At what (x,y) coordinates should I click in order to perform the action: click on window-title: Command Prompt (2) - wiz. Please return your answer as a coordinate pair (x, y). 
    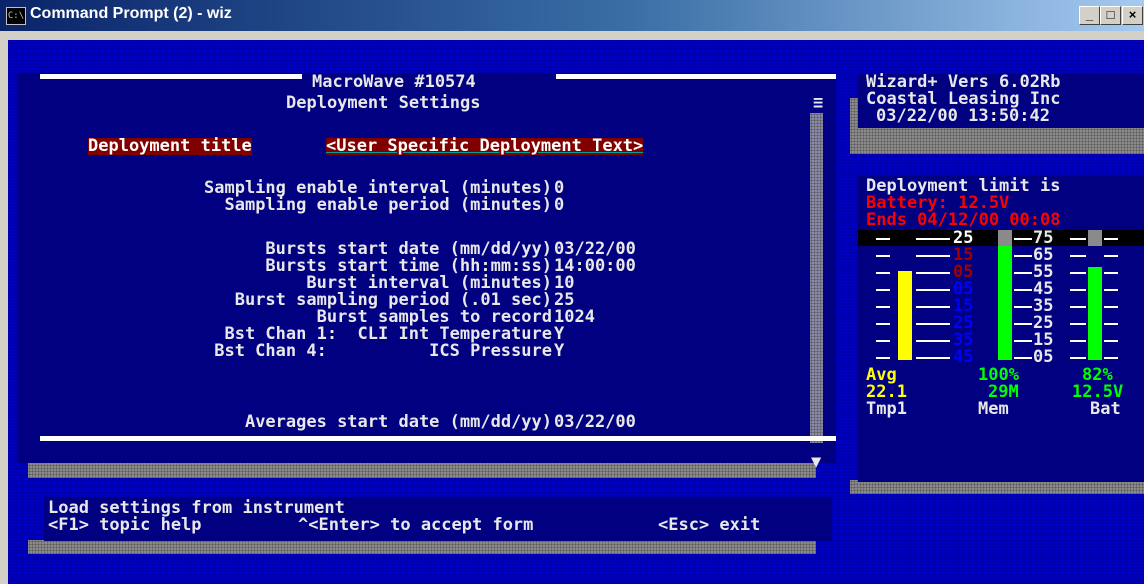
    Looking at the image, I should click on (131, 13).